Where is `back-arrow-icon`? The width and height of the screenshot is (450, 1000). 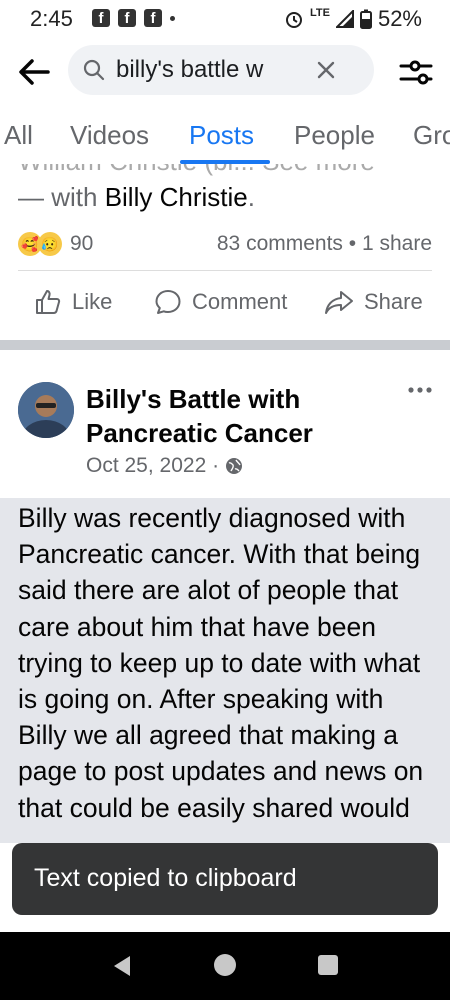
back-arrow-icon is located at coordinates (34, 72).